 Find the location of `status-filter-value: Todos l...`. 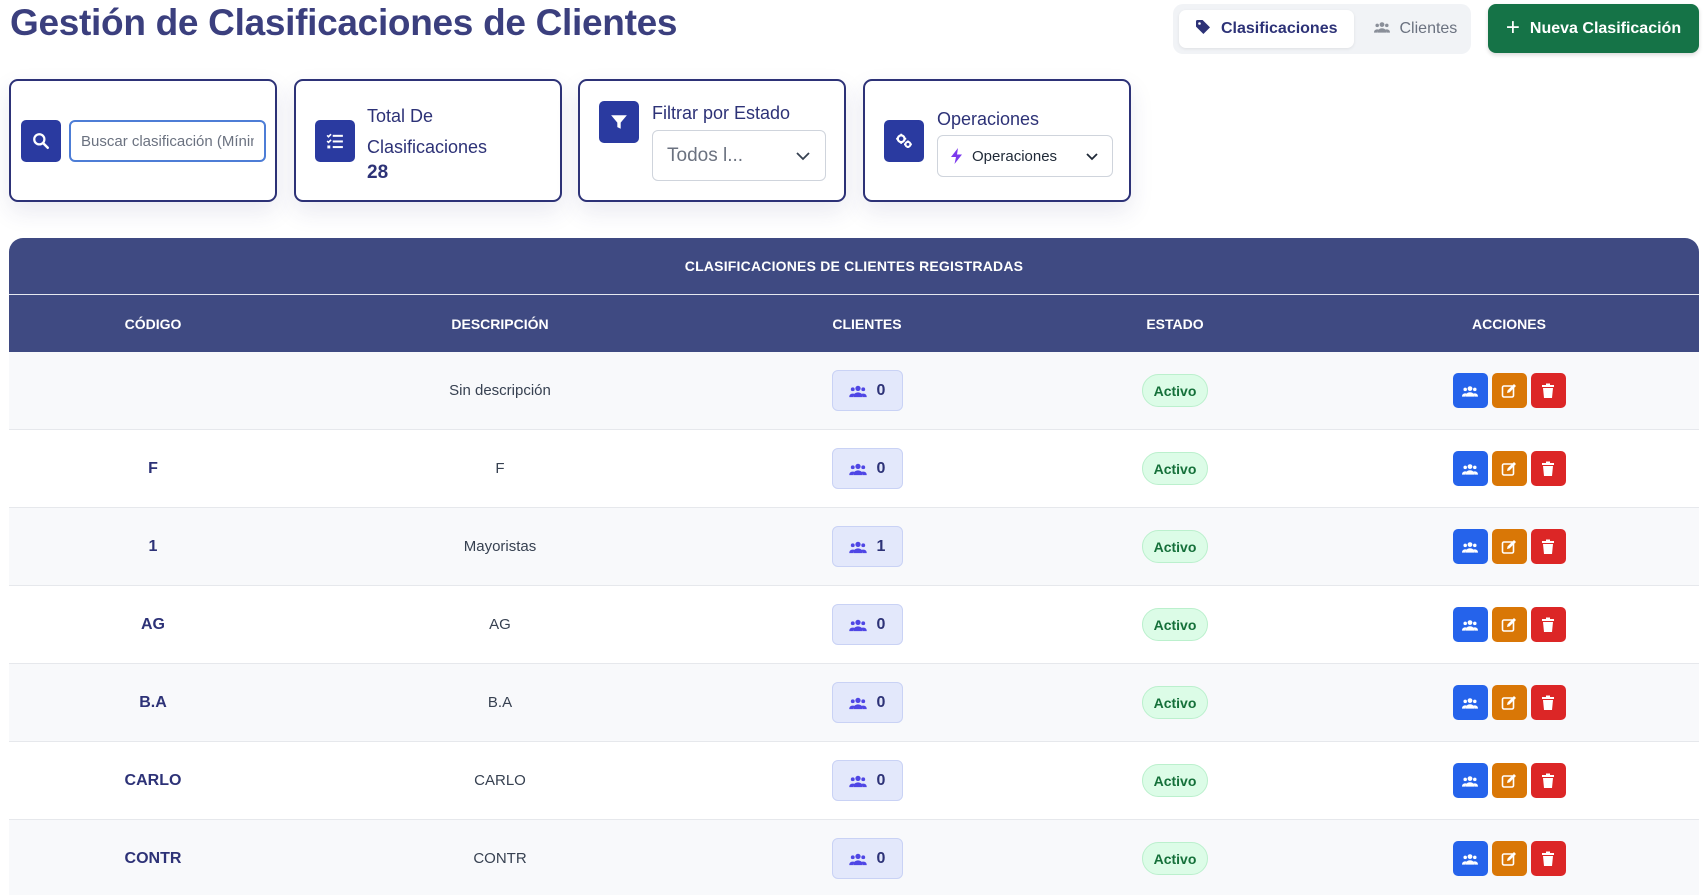

status-filter-value: Todos l... is located at coordinates (705, 155).